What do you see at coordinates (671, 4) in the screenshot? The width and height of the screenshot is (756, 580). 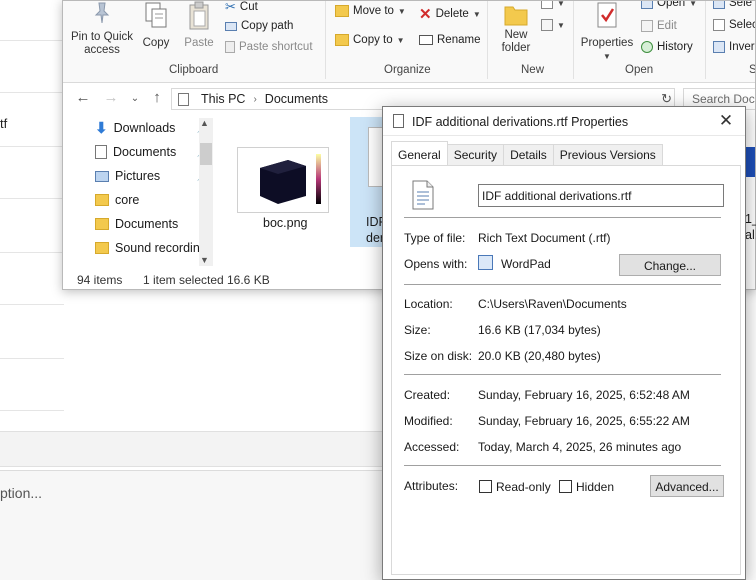 I see `open-label: Open` at bounding box center [671, 4].